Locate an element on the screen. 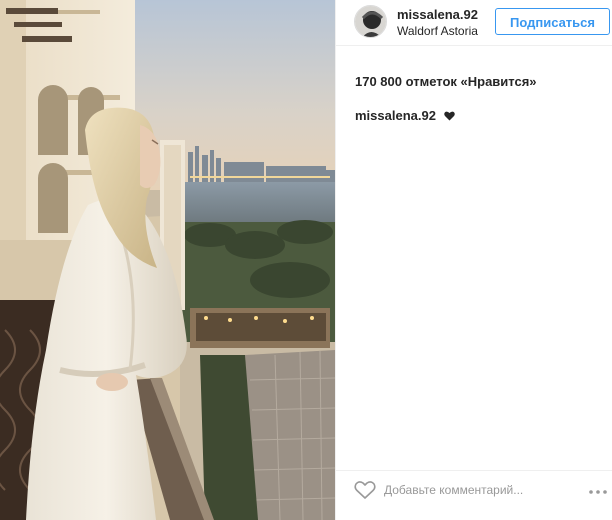 The image size is (612, 520). post-caption: missalena.92 is located at coordinates (405, 116).